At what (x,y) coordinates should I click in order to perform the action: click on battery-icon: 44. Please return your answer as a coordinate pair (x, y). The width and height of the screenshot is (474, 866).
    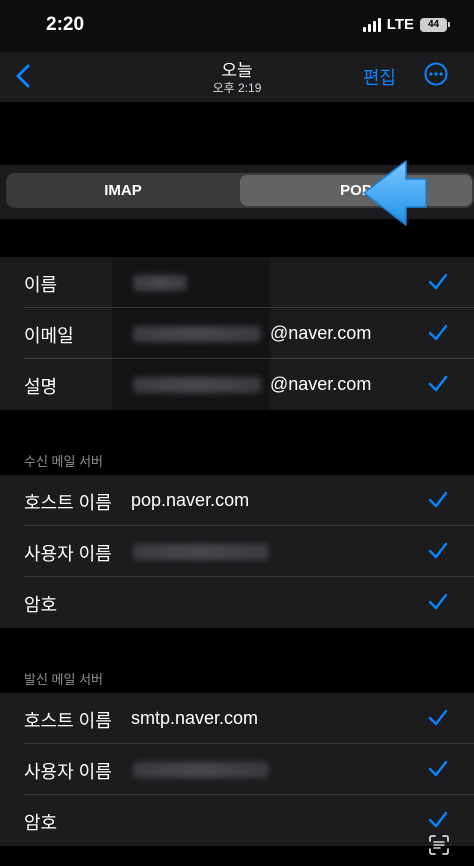
    Looking at the image, I should click on (435, 24).